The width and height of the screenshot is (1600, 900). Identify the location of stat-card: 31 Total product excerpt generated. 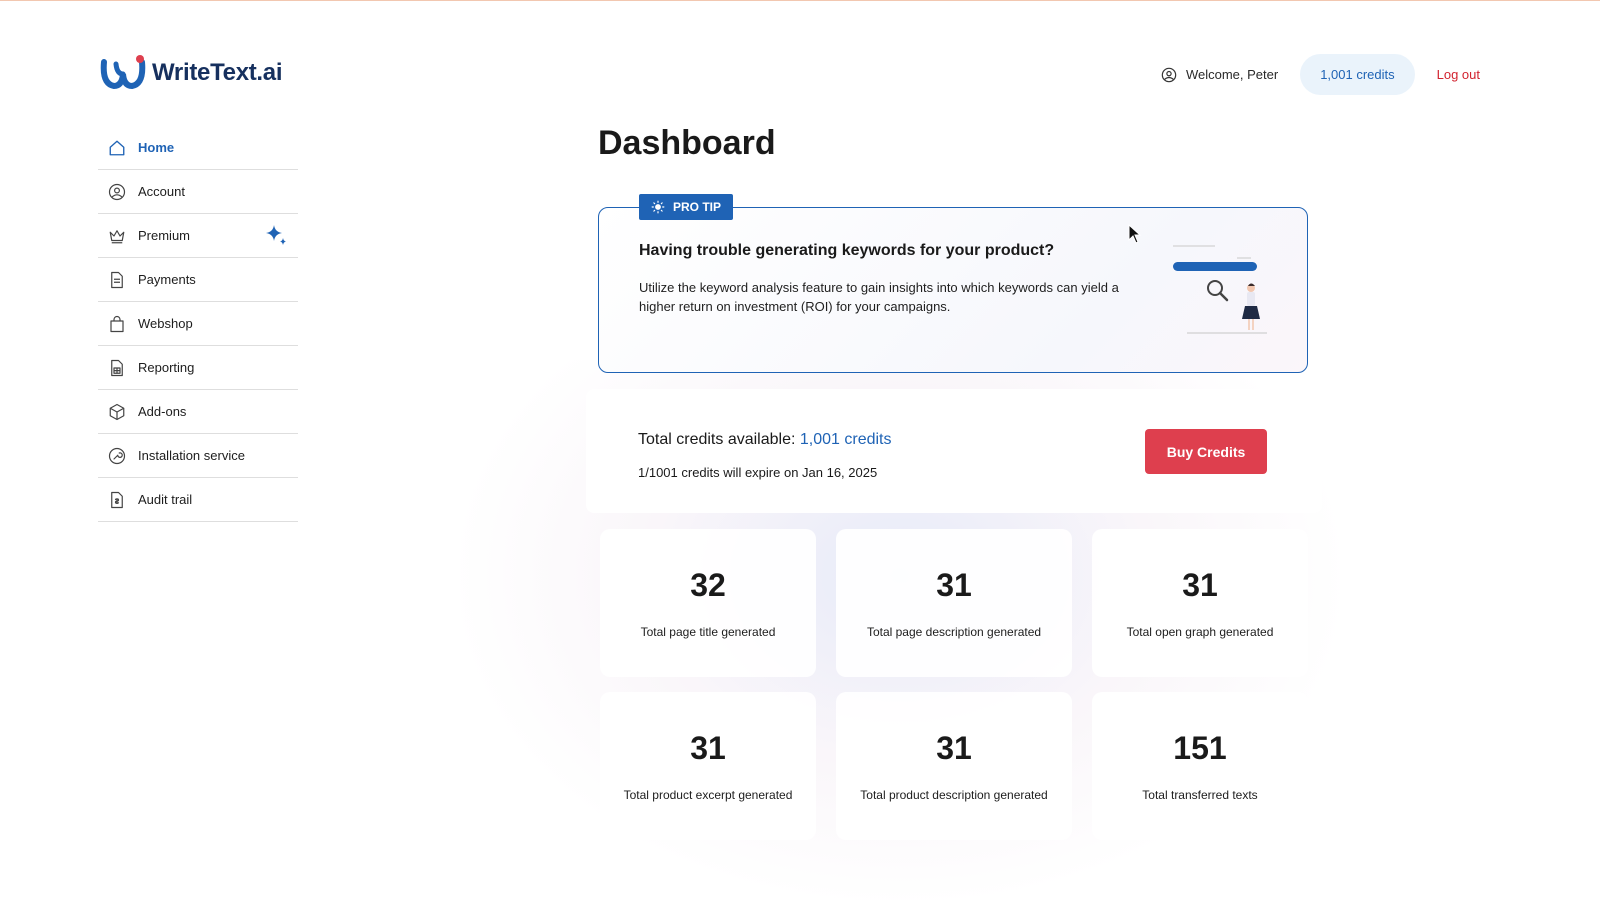
(708, 766).